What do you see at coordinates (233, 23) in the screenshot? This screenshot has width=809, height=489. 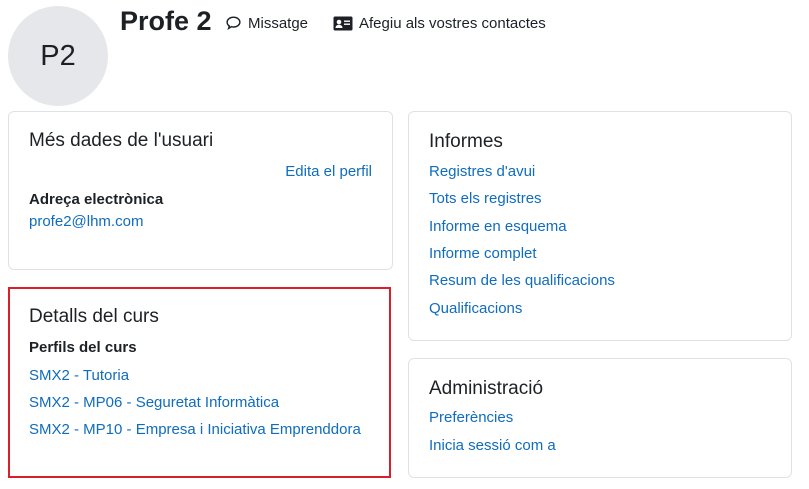 I see `speech-bubble-icon` at bounding box center [233, 23].